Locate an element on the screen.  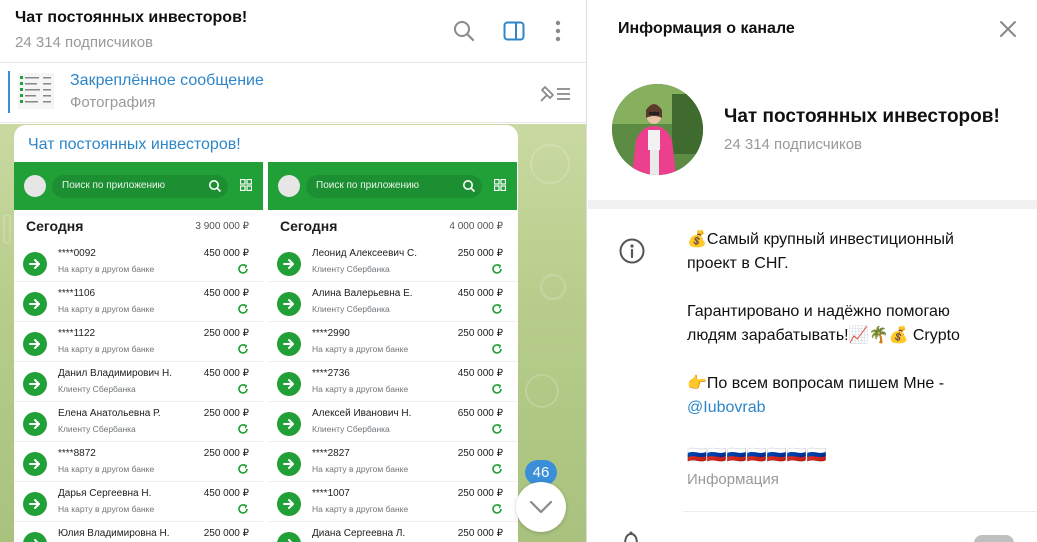
recipient-name: Алексей Иванович Н. is located at coordinates (362, 413).